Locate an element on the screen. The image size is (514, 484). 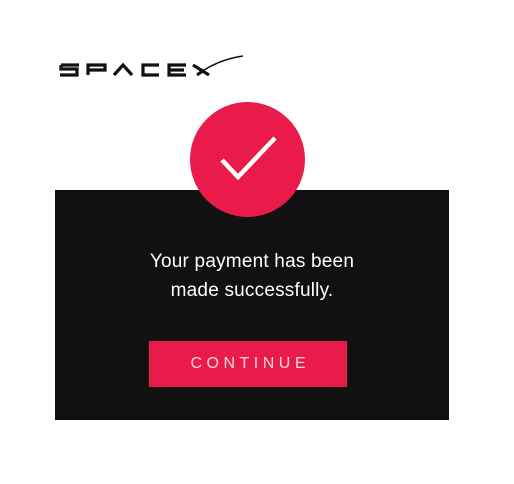
success-badge is located at coordinates (247, 159).